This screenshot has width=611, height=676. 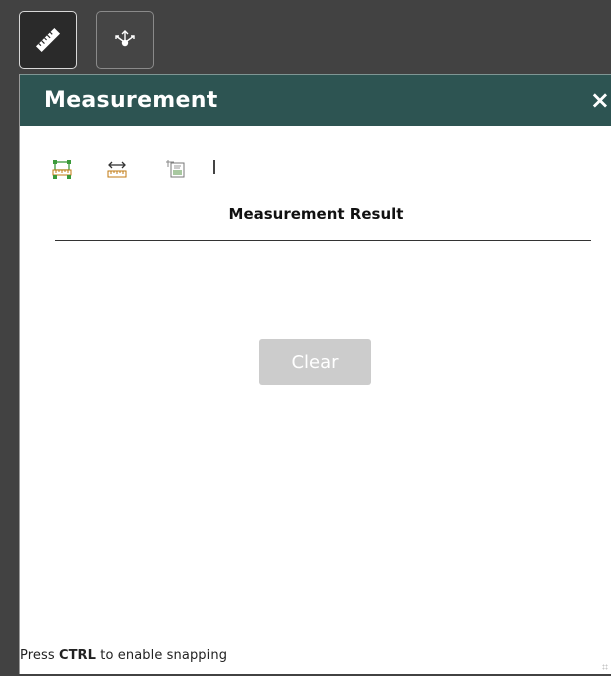 What do you see at coordinates (305, 37) in the screenshot?
I see `widget-toolbar` at bounding box center [305, 37].